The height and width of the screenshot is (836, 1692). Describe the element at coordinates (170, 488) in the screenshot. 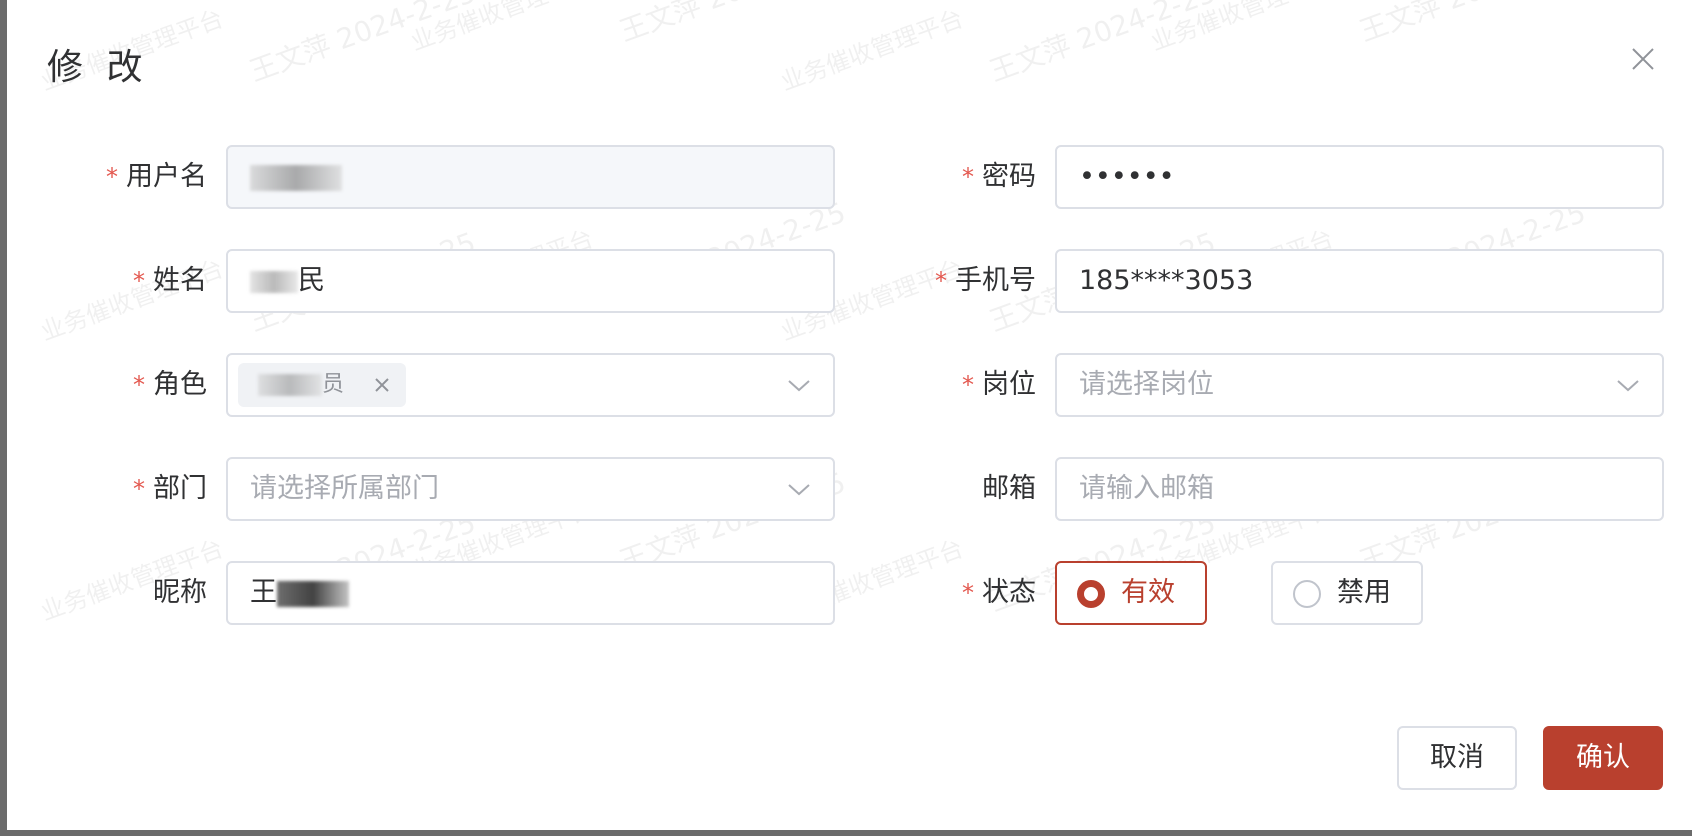

I see `department-label: * 部门` at that location.